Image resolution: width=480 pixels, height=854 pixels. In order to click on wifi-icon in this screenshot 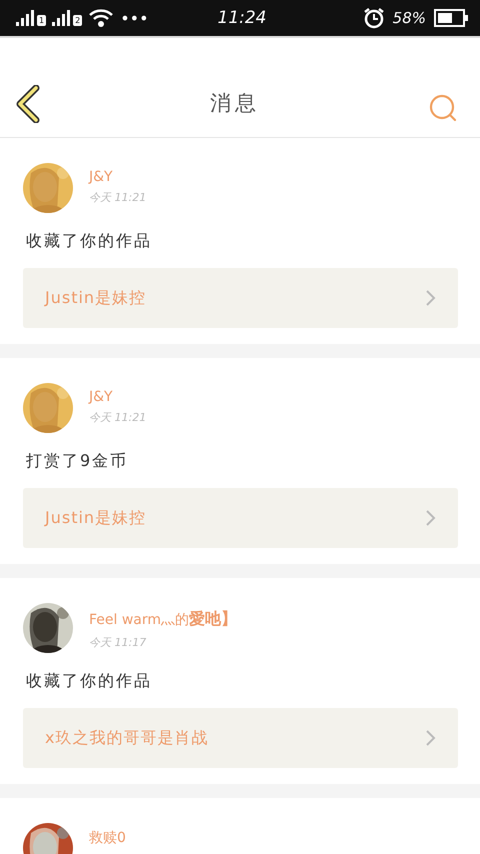, I will do `click(101, 18)`.